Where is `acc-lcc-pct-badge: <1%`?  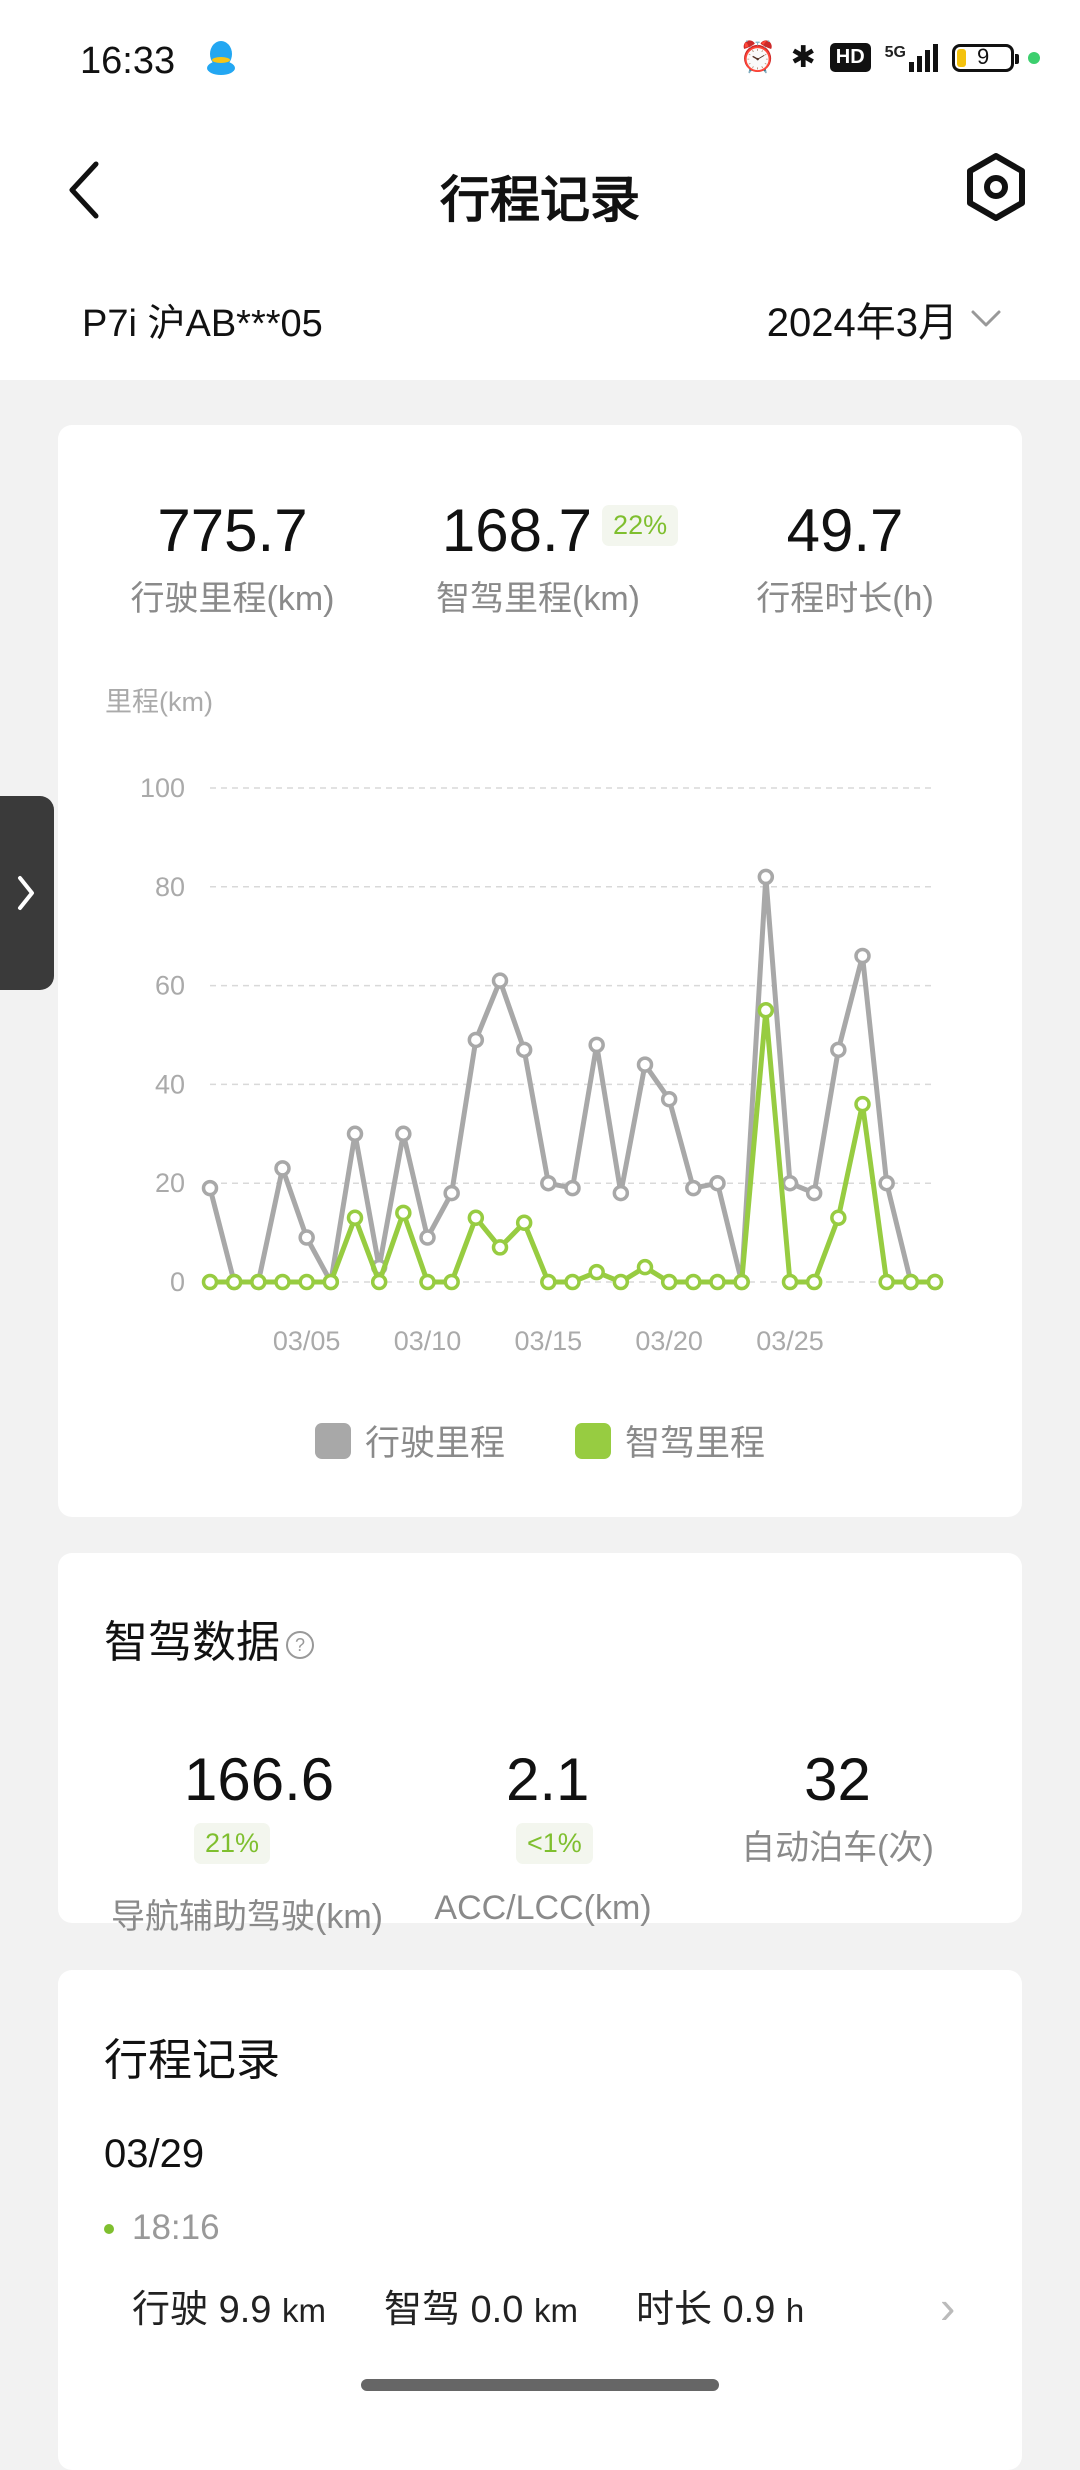 acc-lcc-pct-badge: <1% is located at coordinates (554, 1843).